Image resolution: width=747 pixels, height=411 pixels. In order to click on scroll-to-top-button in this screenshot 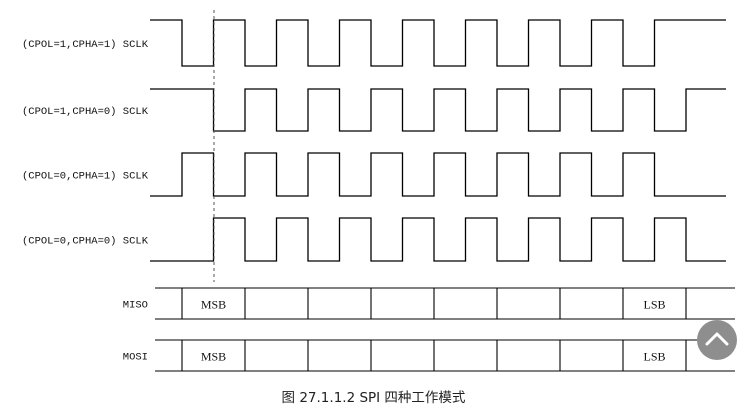, I will do `click(717, 340)`.